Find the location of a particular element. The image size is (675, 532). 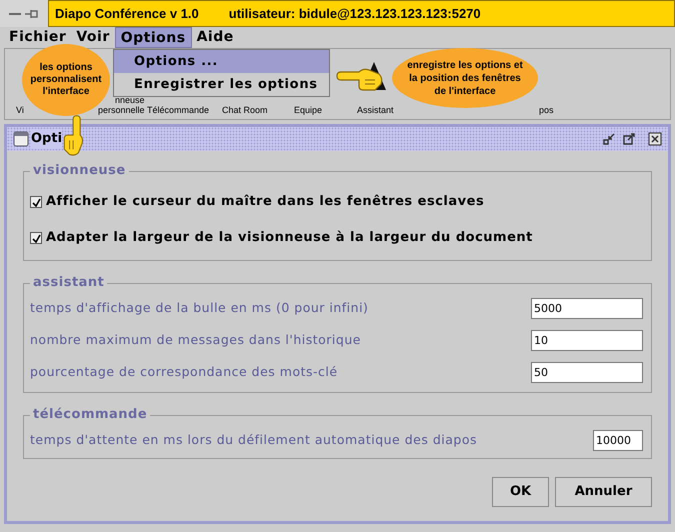

input-field: 10000 is located at coordinates (618, 440).